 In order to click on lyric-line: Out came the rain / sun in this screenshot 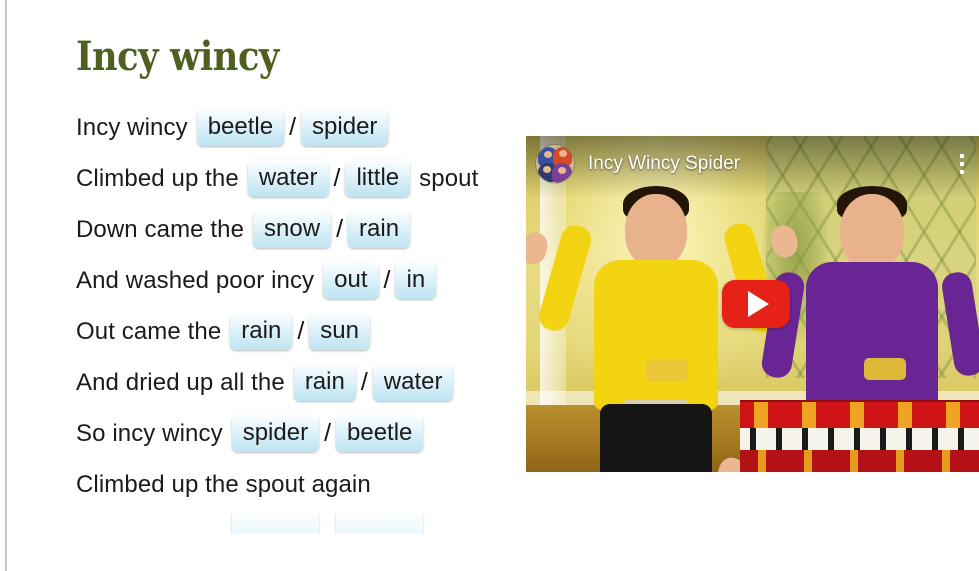, I will do `click(296, 331)`.